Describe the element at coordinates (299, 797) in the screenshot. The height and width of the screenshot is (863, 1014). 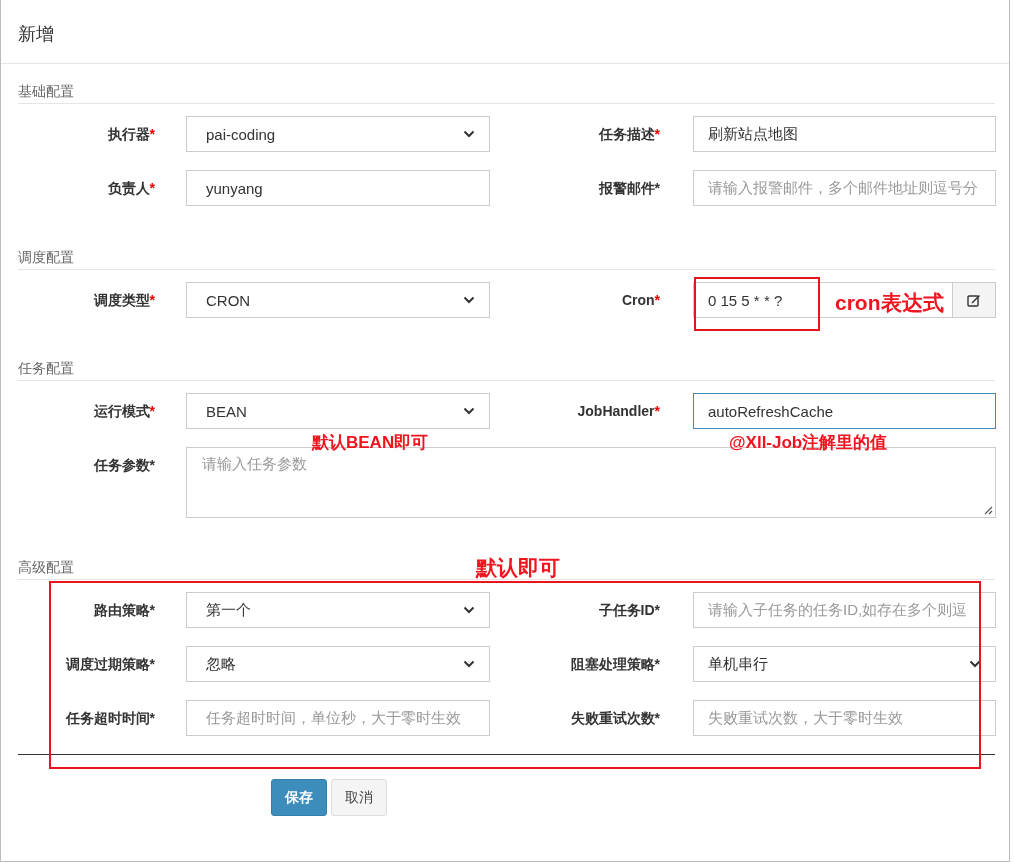
I see `save-button: 保存` at that location.